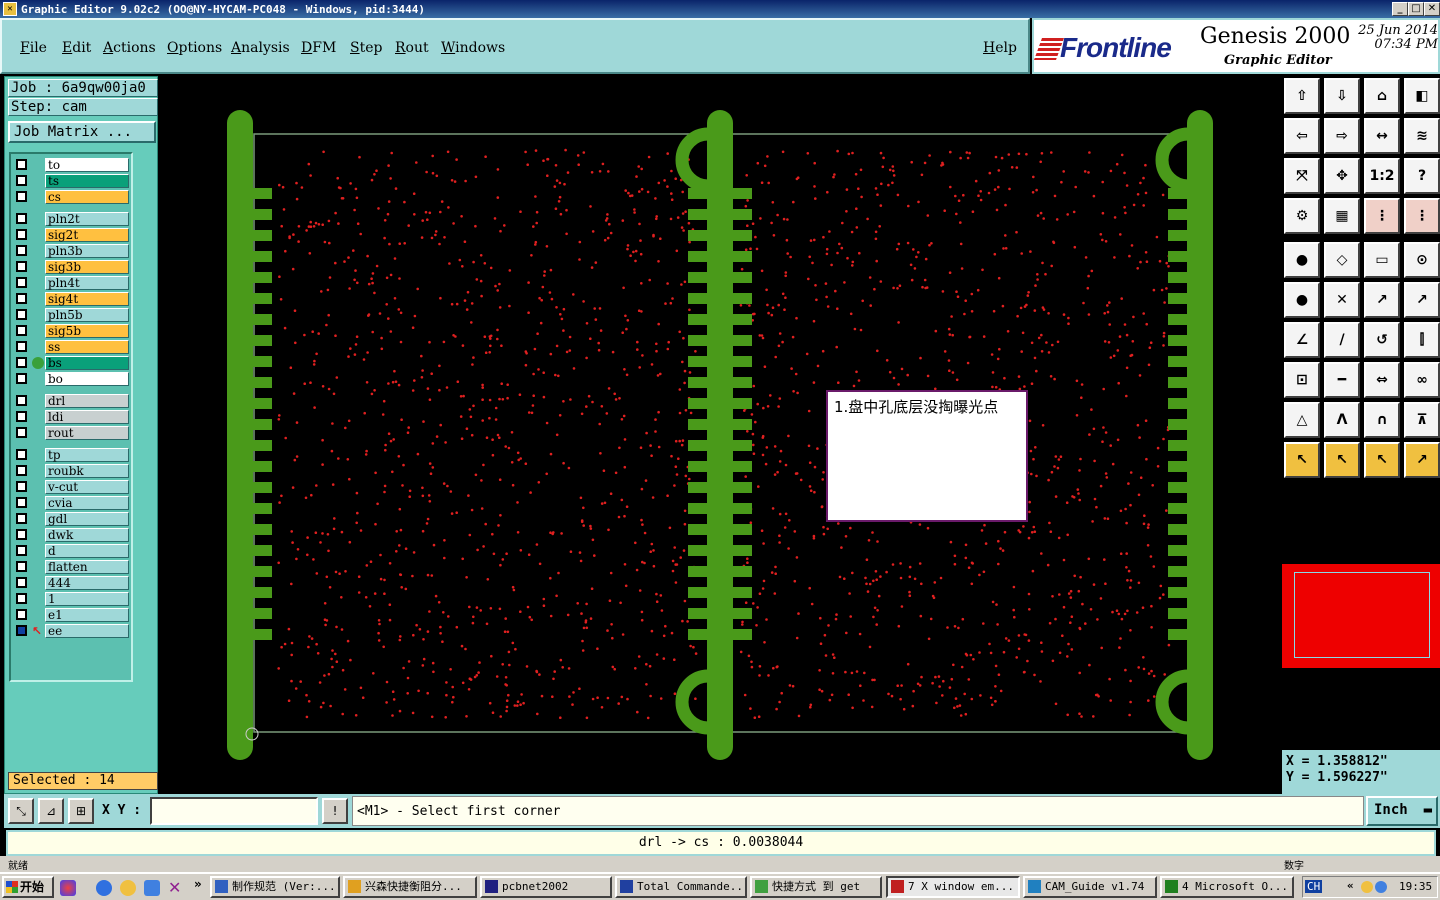 The height and width of the screenshot is (900, 1440). Describe the element at coordinates (1432, 9) in the screenshot. I see `close-button: ✕` at that location.